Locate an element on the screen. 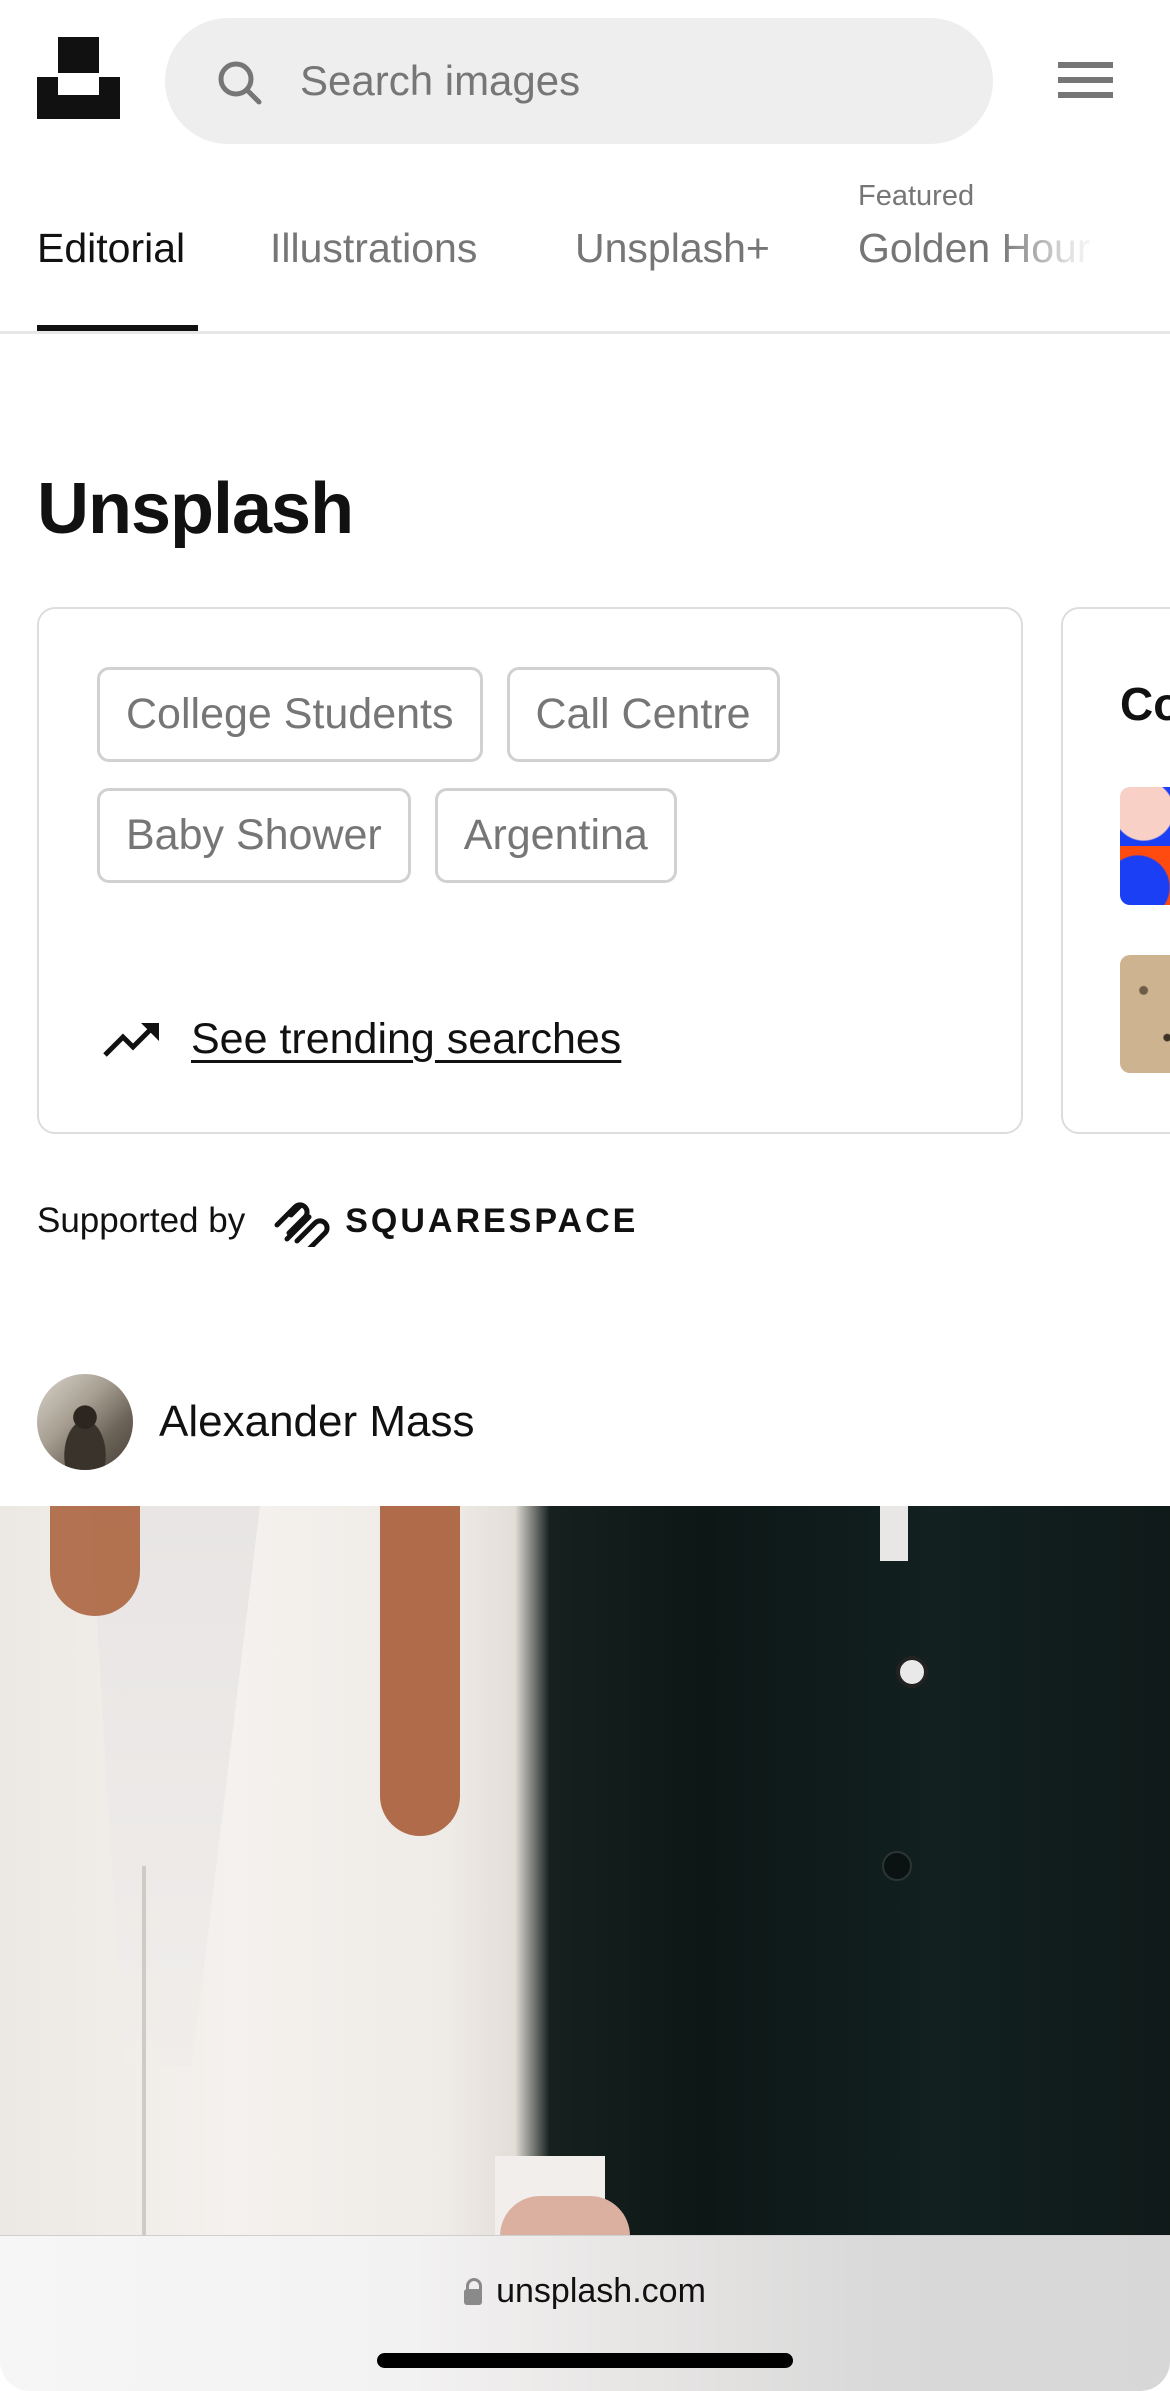 This screenshot has width=1170, height=2391. active-tab-indicator is located at coordinates (117, 328).